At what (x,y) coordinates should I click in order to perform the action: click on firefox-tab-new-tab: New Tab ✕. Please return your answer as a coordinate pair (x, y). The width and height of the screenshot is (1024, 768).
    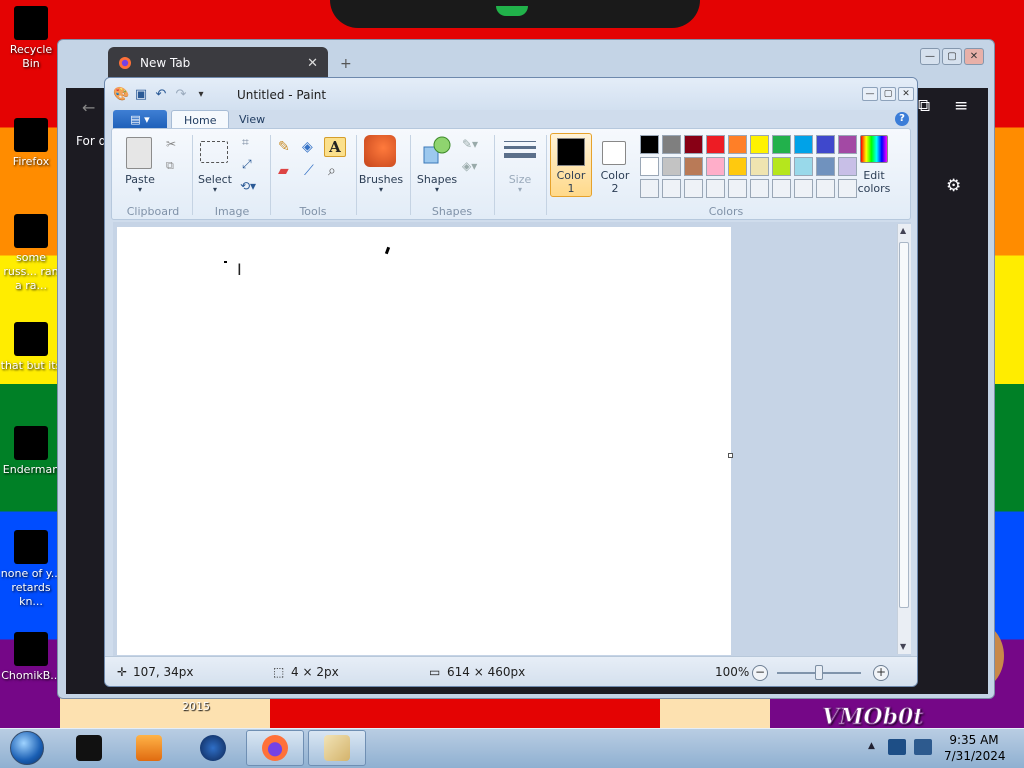
    Looking at the image, I should click on (218, 63).